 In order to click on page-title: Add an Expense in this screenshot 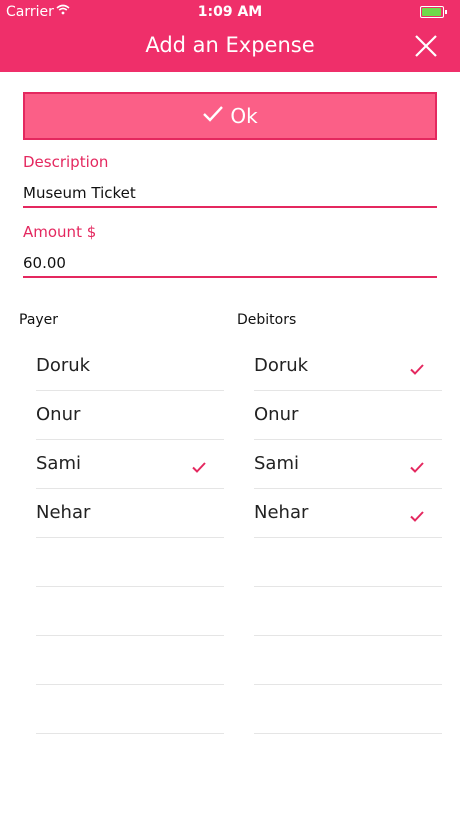, I will do `click(230, 45)`.